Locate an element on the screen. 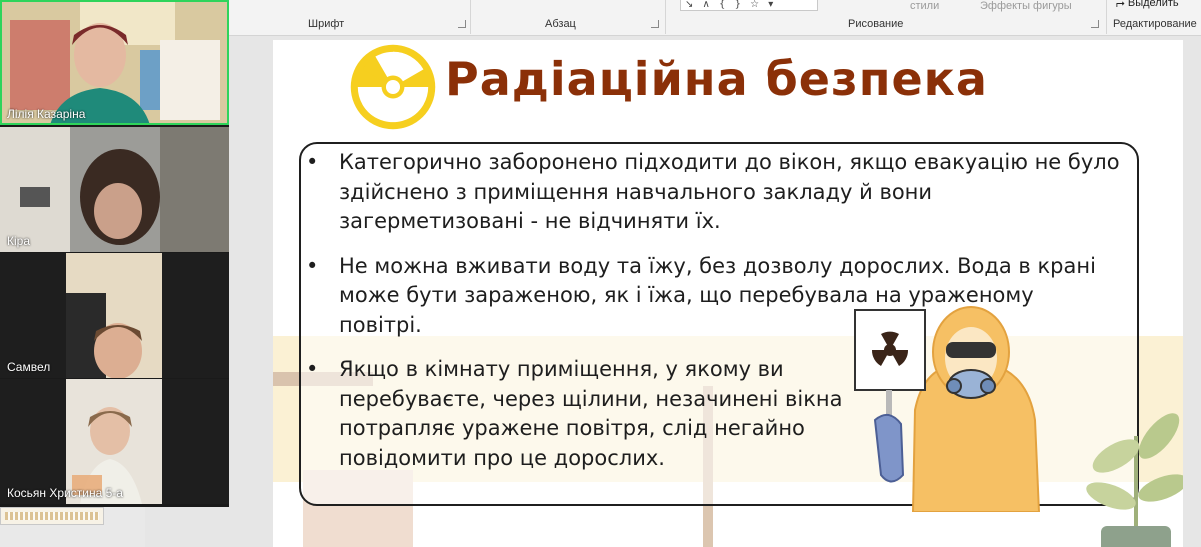 The height and width of the screenshot is (547, 1201). plant-illustration is located at coordinates (1134, 480).